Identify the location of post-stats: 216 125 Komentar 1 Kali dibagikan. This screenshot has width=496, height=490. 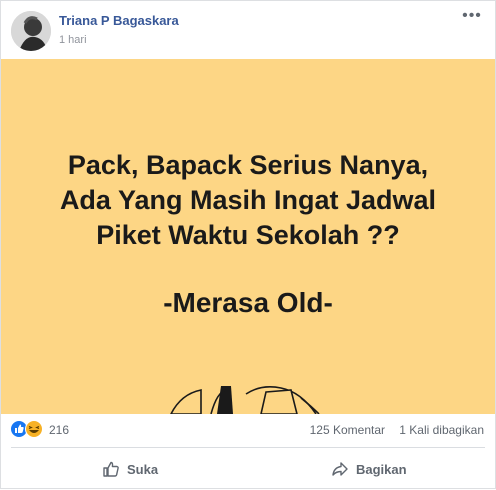
(248, 429).